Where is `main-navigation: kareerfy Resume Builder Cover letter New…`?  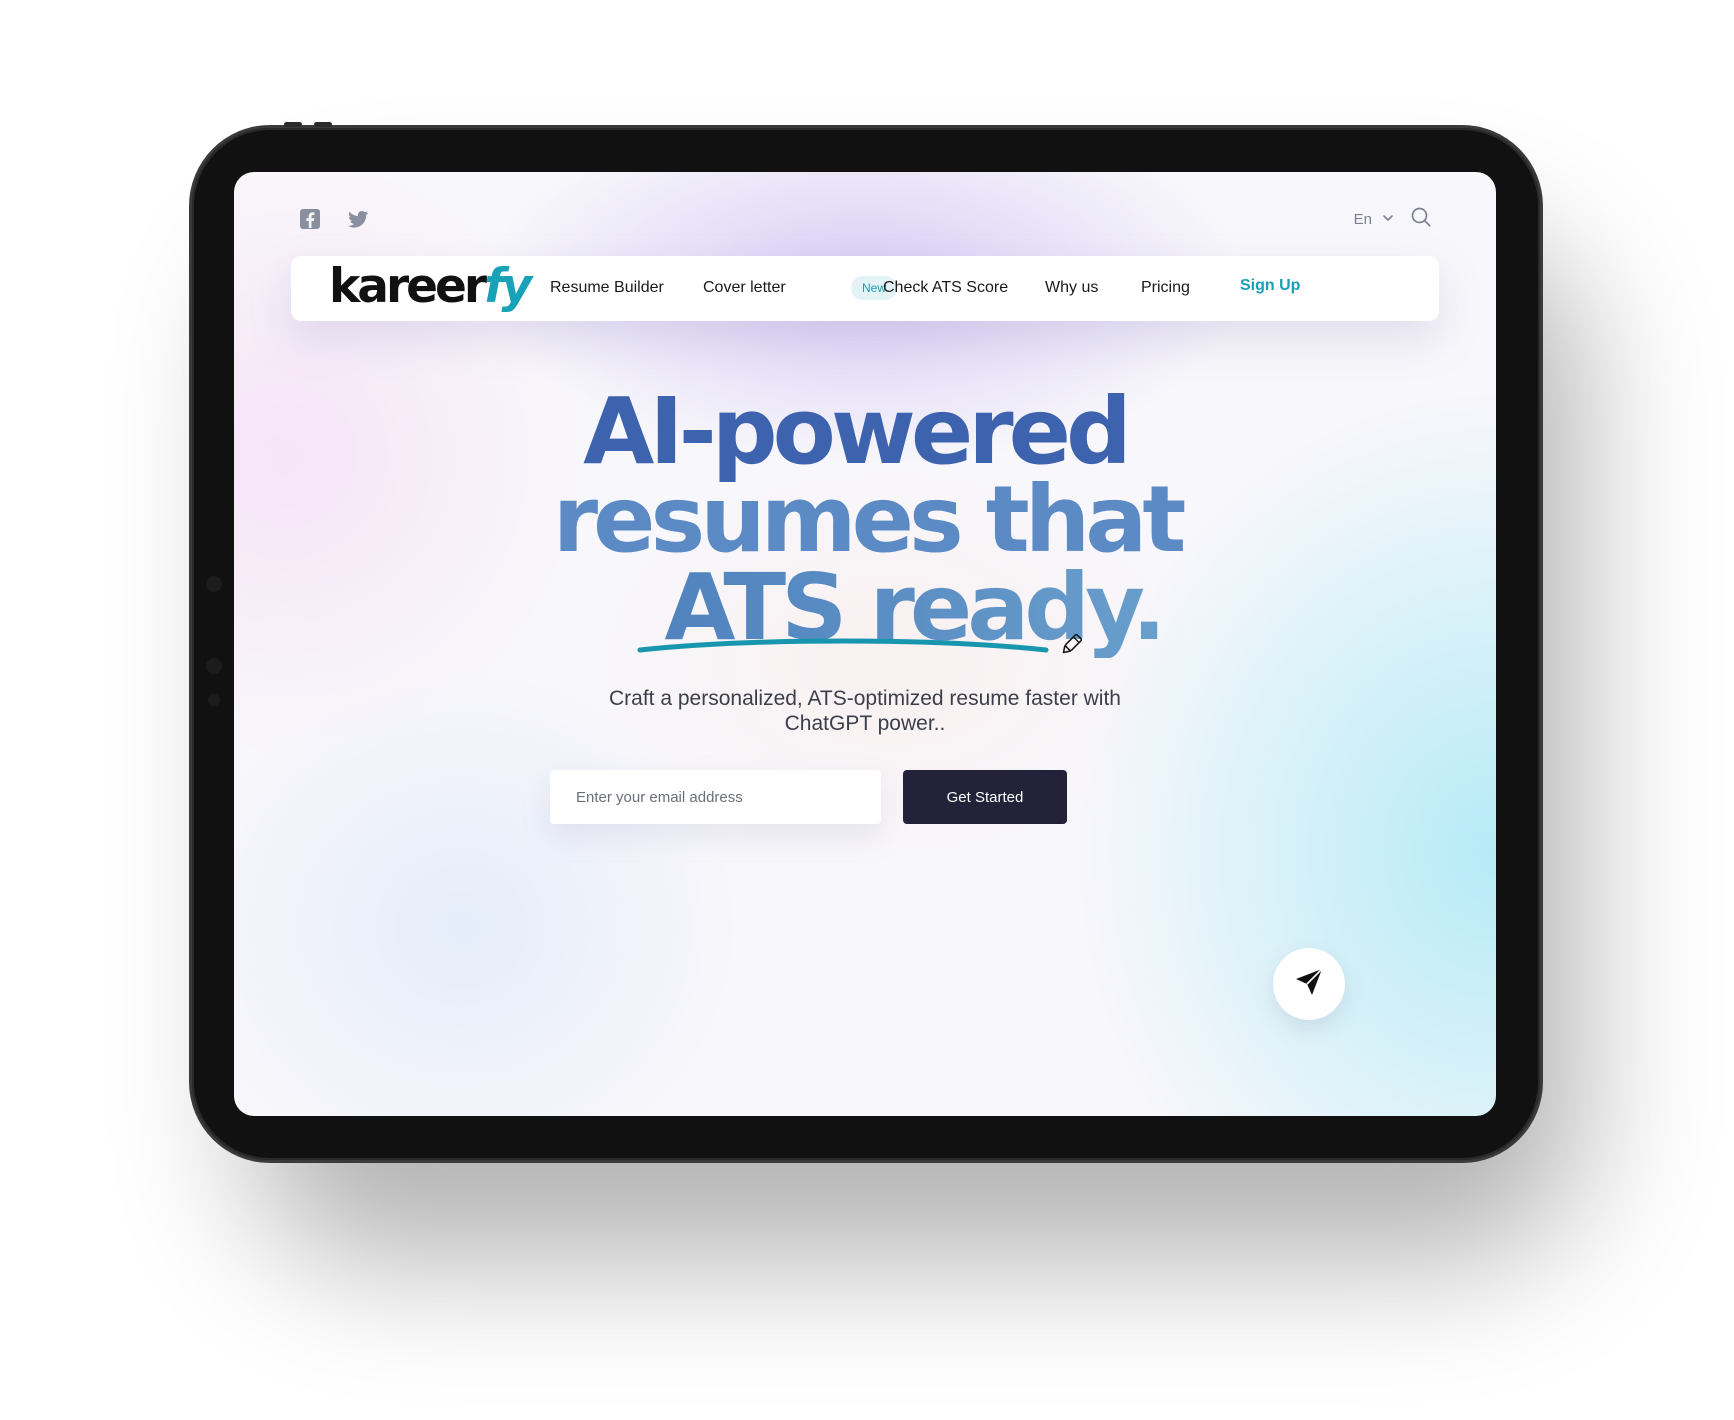
main-navigation: kareerfy Resume Builder Cover letter New… is located at coordinates (865, 288).